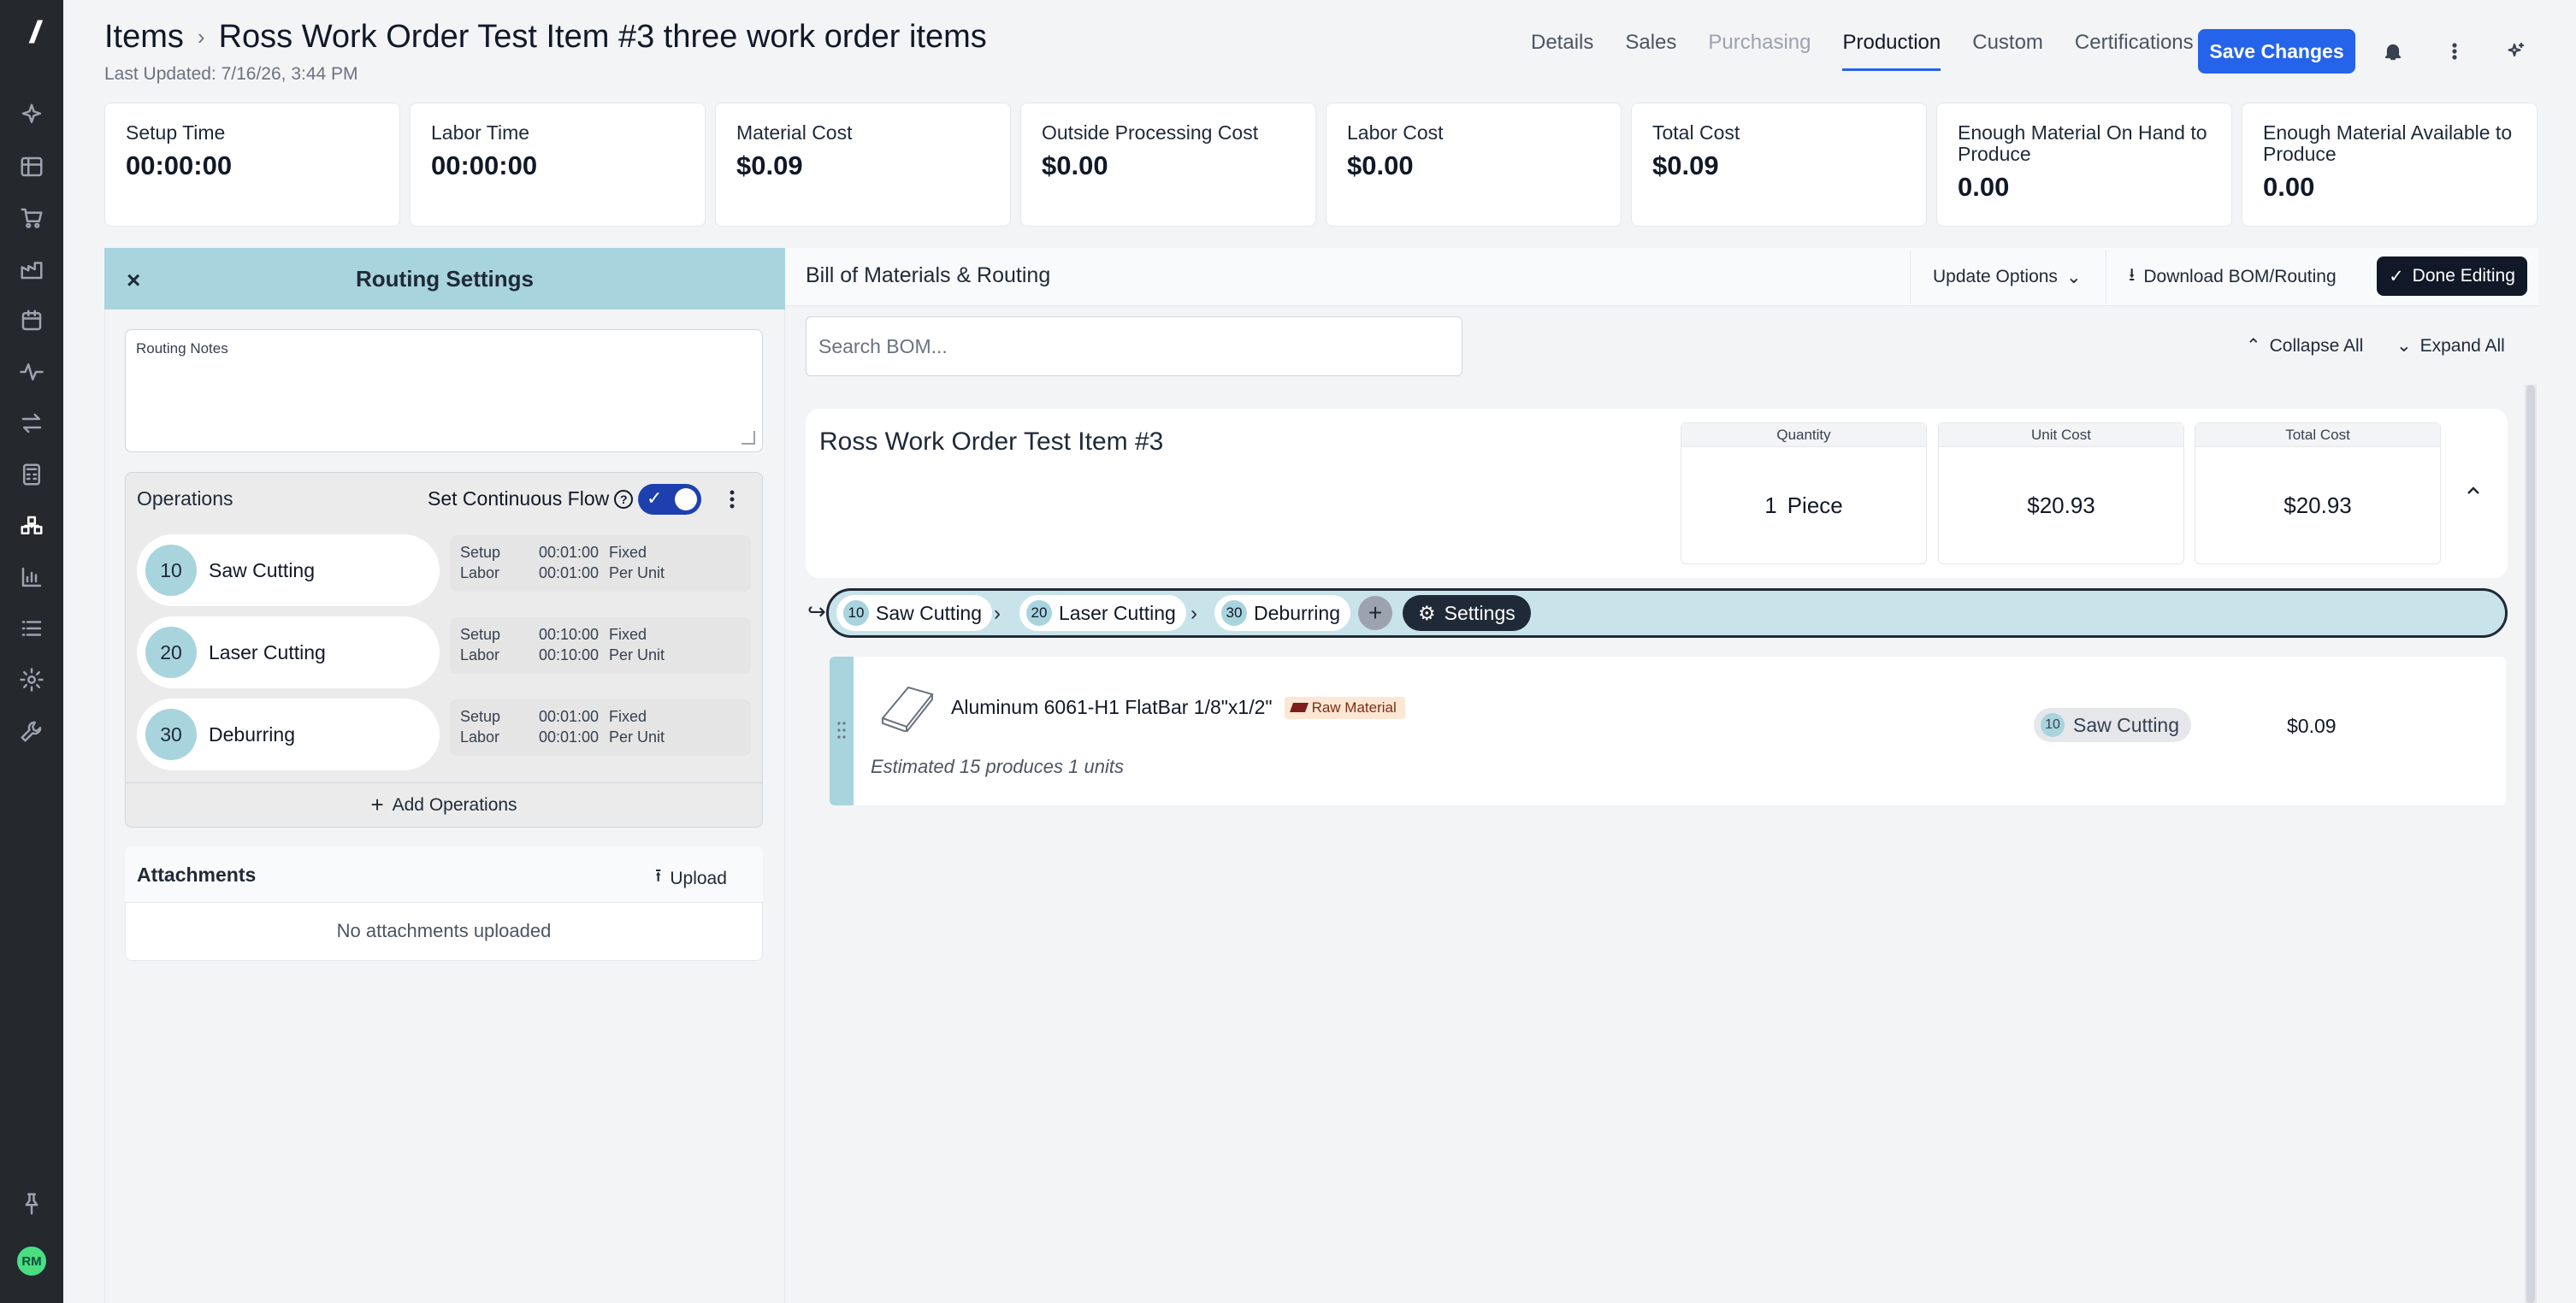 This screenshot has height=1303, width=2576. Describe the element at coordinates (907, 709) in the screenshot. I see `flat-bar-icon` at that location.